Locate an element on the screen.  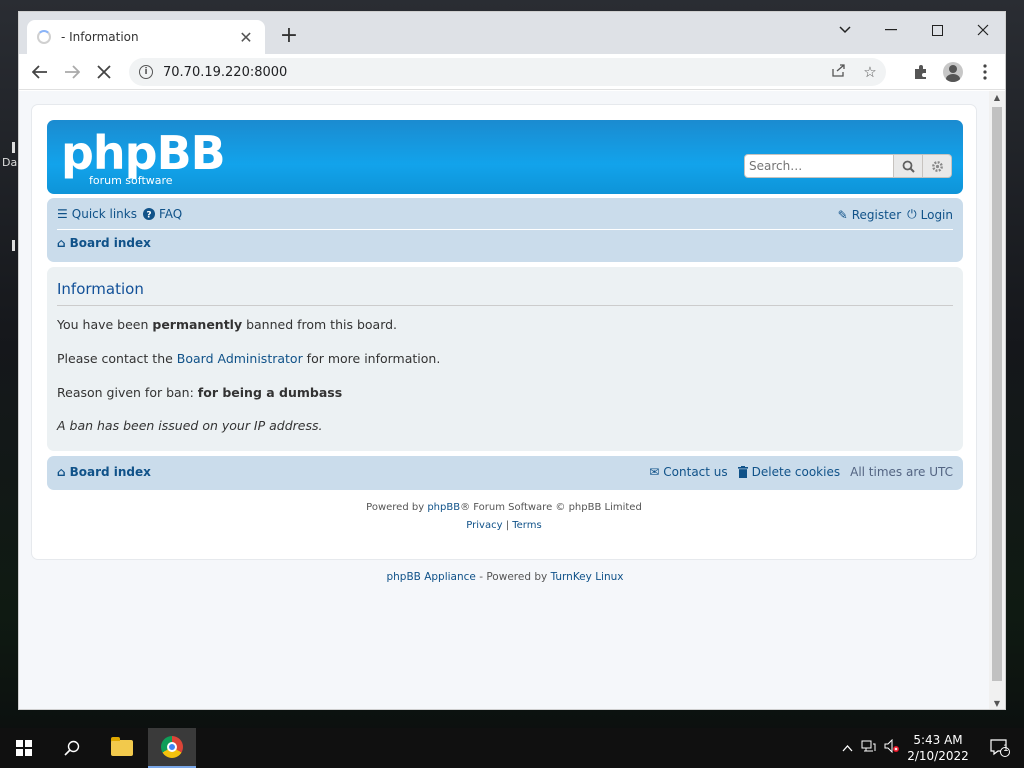
start-button is located at coordinates (24, 748).